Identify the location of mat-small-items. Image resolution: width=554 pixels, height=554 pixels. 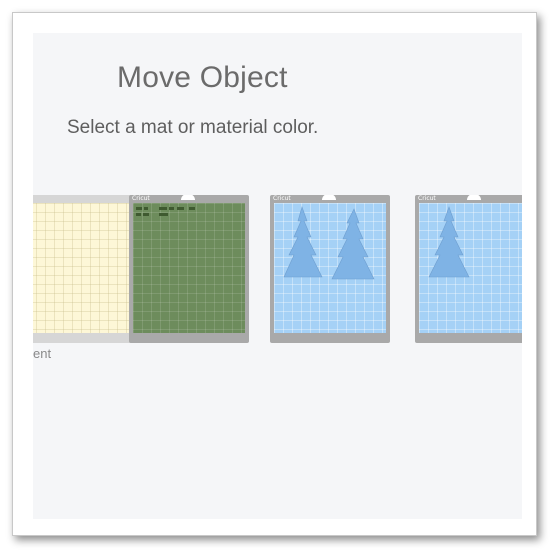
(165, 211).